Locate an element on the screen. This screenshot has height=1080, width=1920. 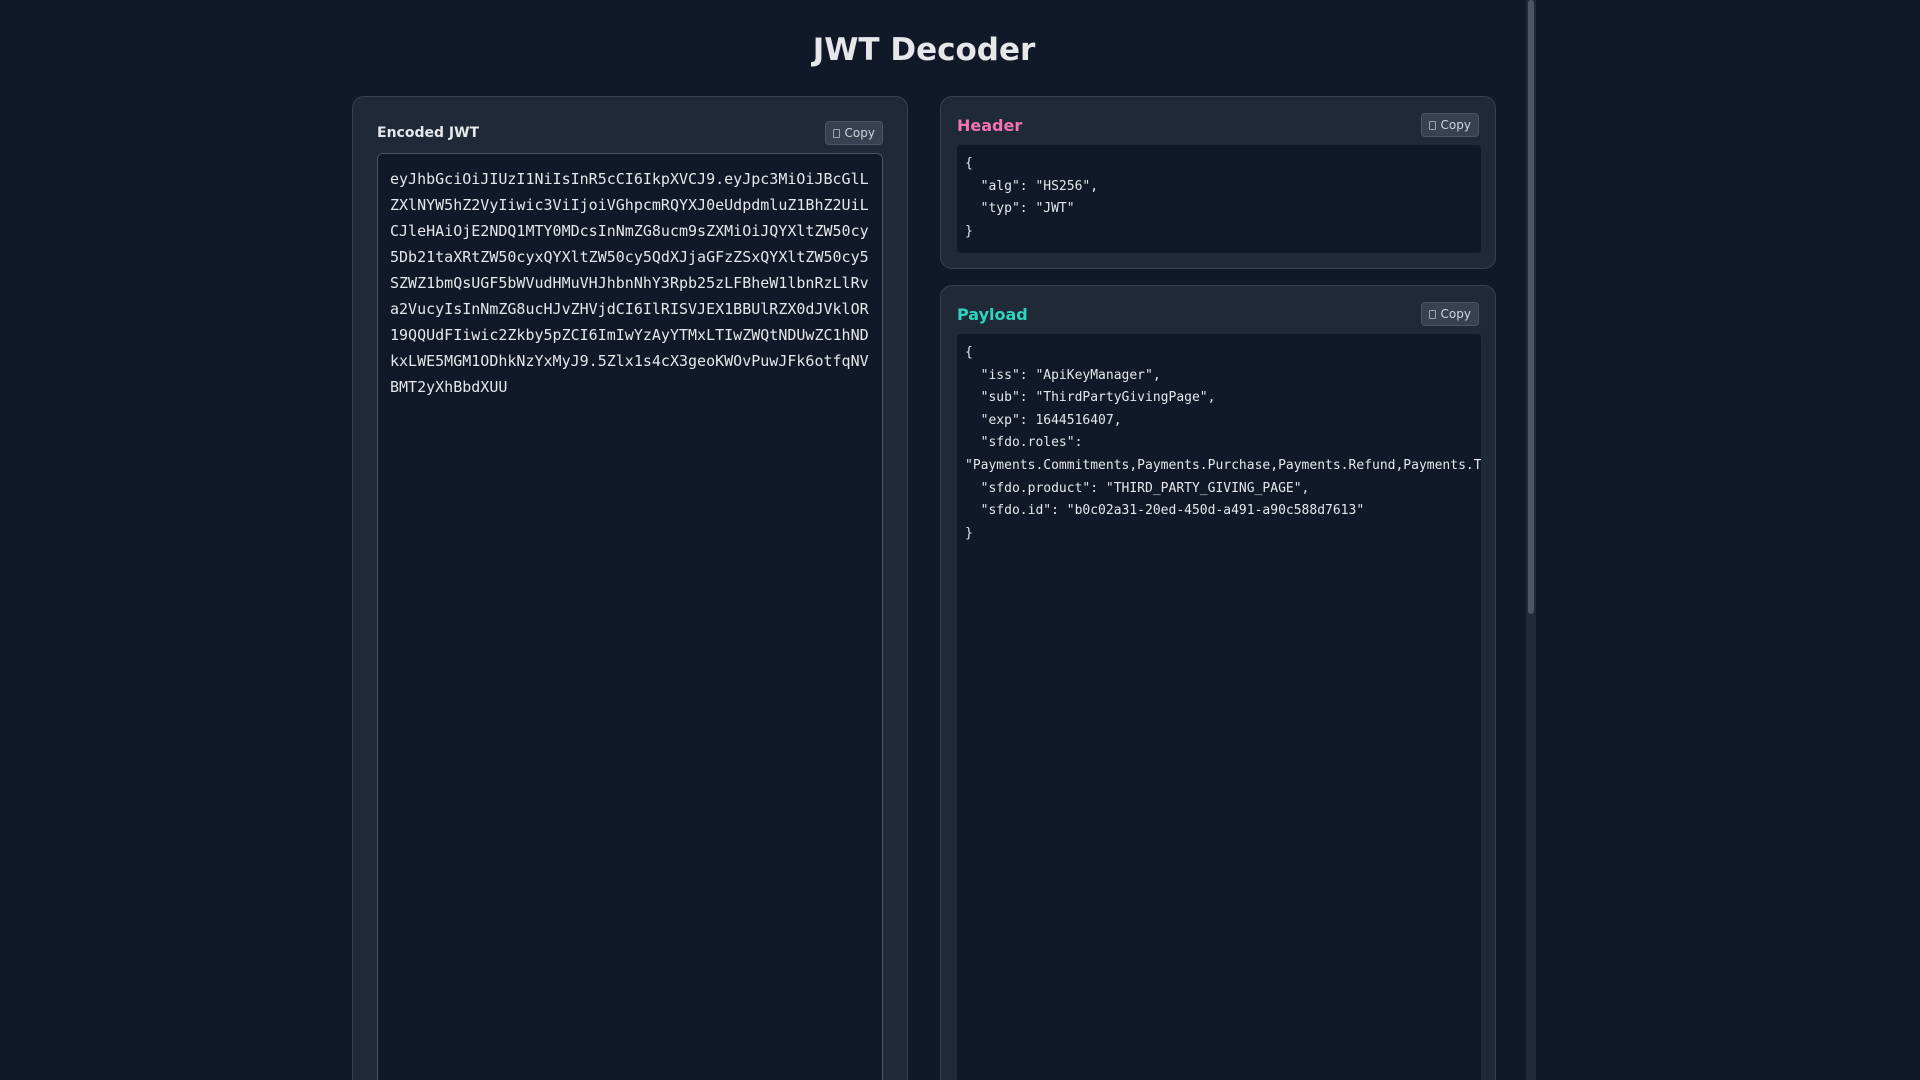
copy-header-button: Copy is located at coordinates (1449, 125).